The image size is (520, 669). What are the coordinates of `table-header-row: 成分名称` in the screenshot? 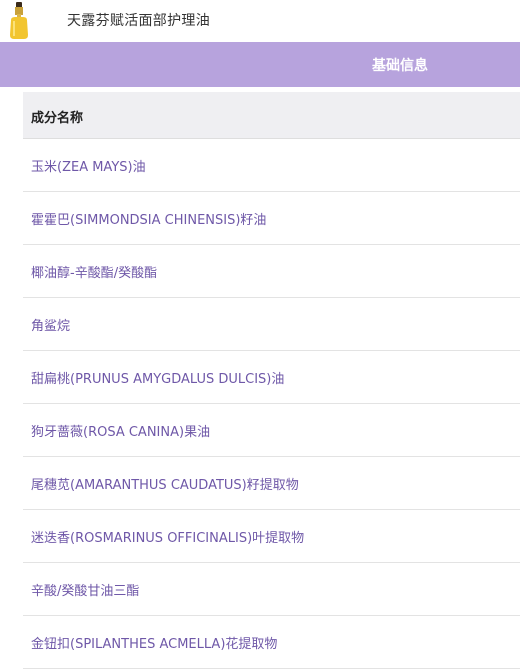 It's located at (271, 115).